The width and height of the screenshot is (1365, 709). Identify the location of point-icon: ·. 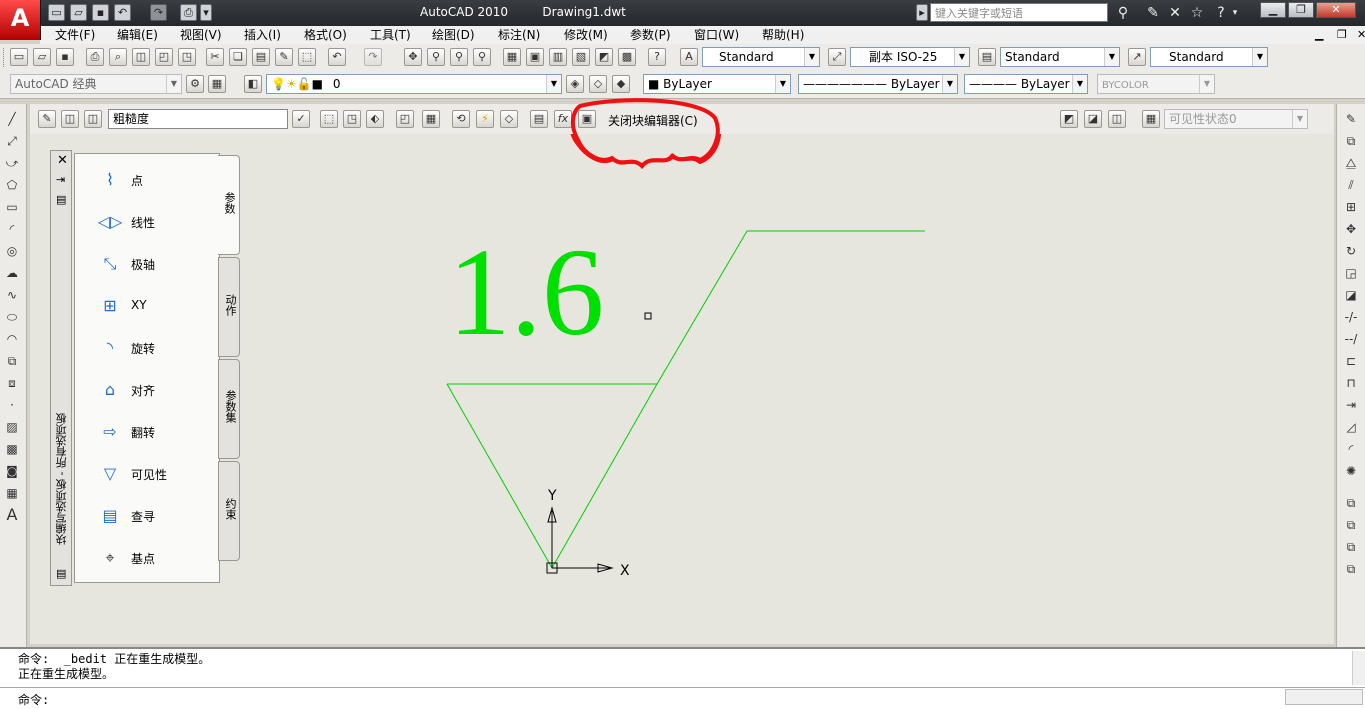
(12, 405).